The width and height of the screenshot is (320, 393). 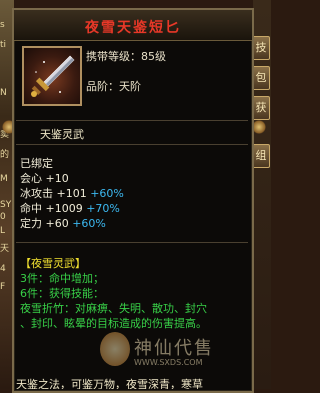 What do you see at coordinates (53, 193) in the screenshot?
I see `stat-value: 冰攻击 +101` at bounding box center [53, 193].